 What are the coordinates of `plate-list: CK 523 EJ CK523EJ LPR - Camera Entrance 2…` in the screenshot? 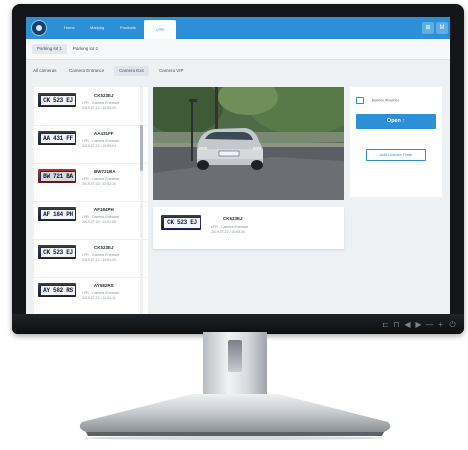 It's located at (91, 200).